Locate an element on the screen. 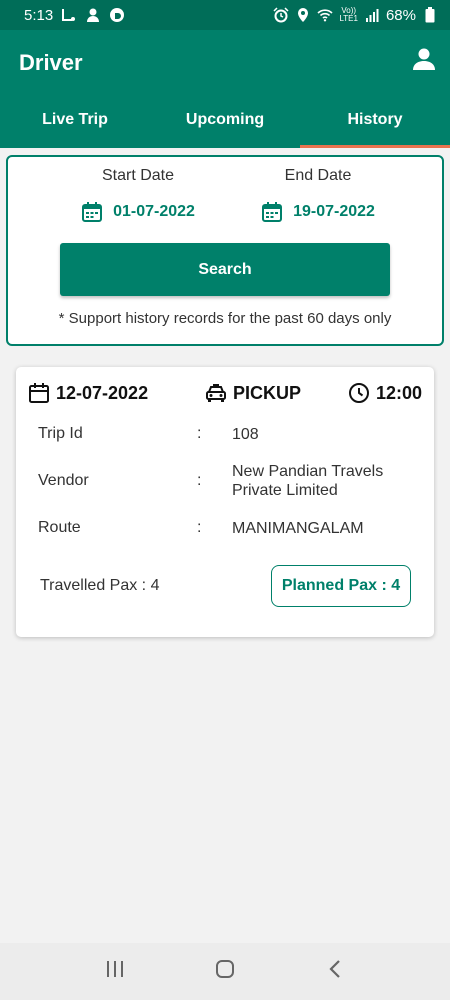  trip-time-text: 12:00 is located at coordinates (398, 392).